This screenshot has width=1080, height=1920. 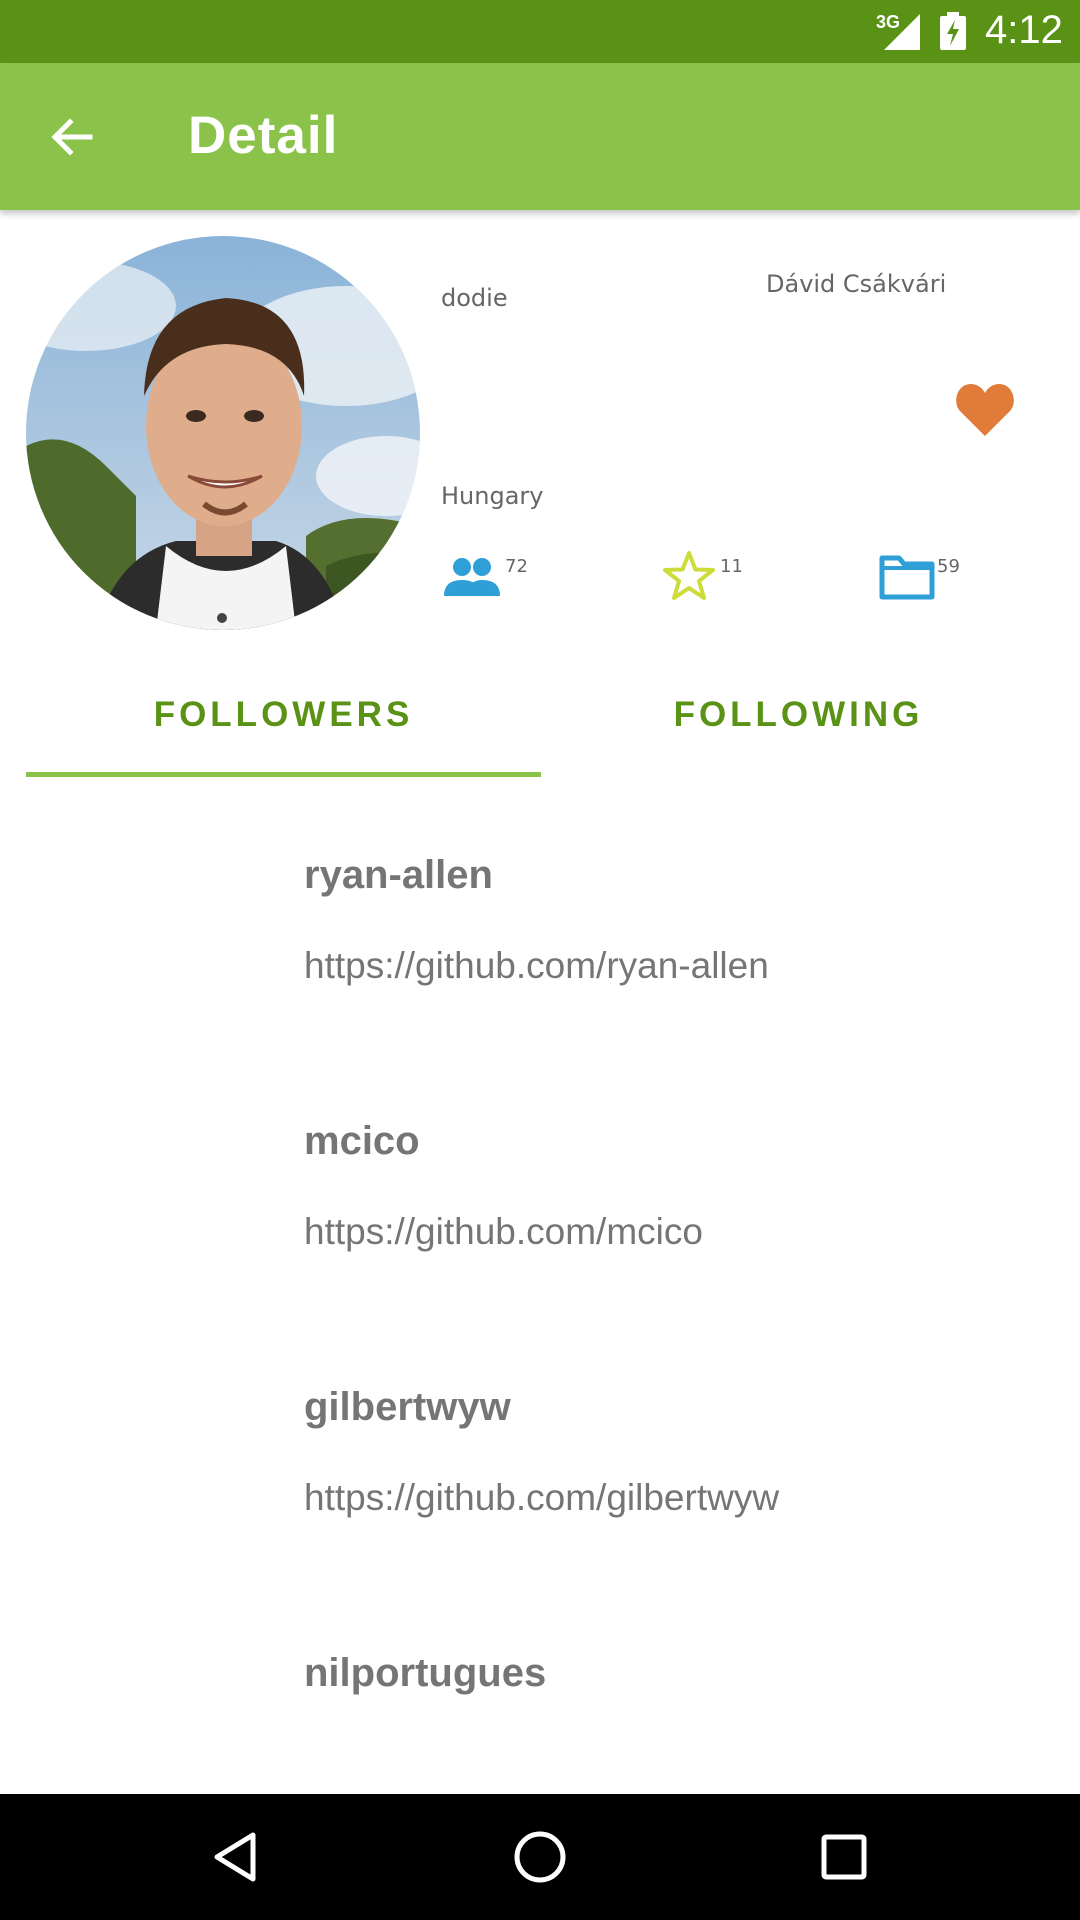 What do you see at coordinates (540, 1722) in the screenshot?
I see `list-item: nilportugues` at bounding box center [540, 1722].